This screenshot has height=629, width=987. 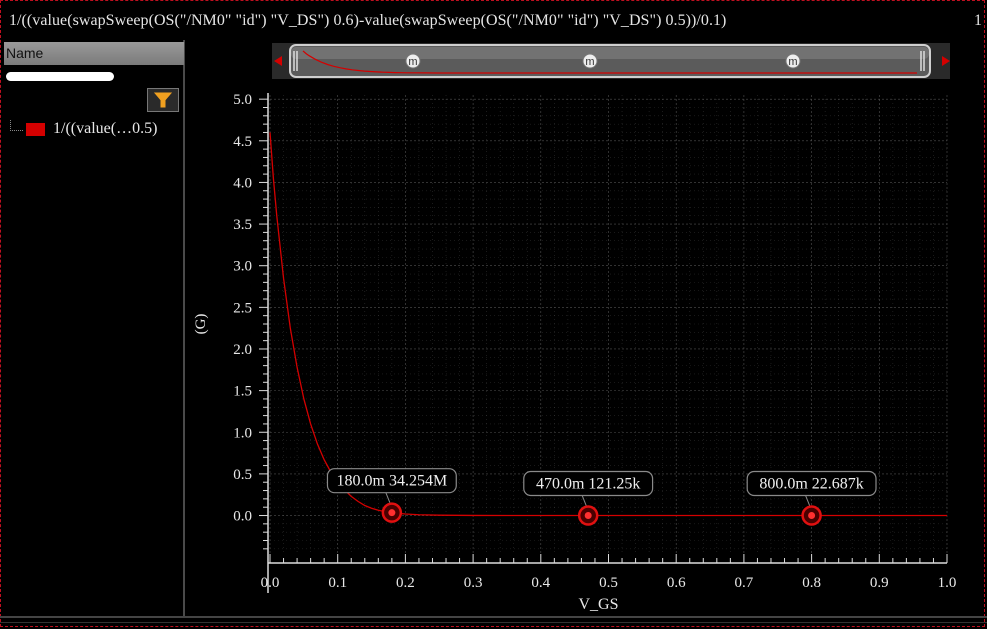 What do you see at coordinates (242, 225) in the screenshot?
I see `y-tick-label: 3.5` at bounding box center [242, 225].